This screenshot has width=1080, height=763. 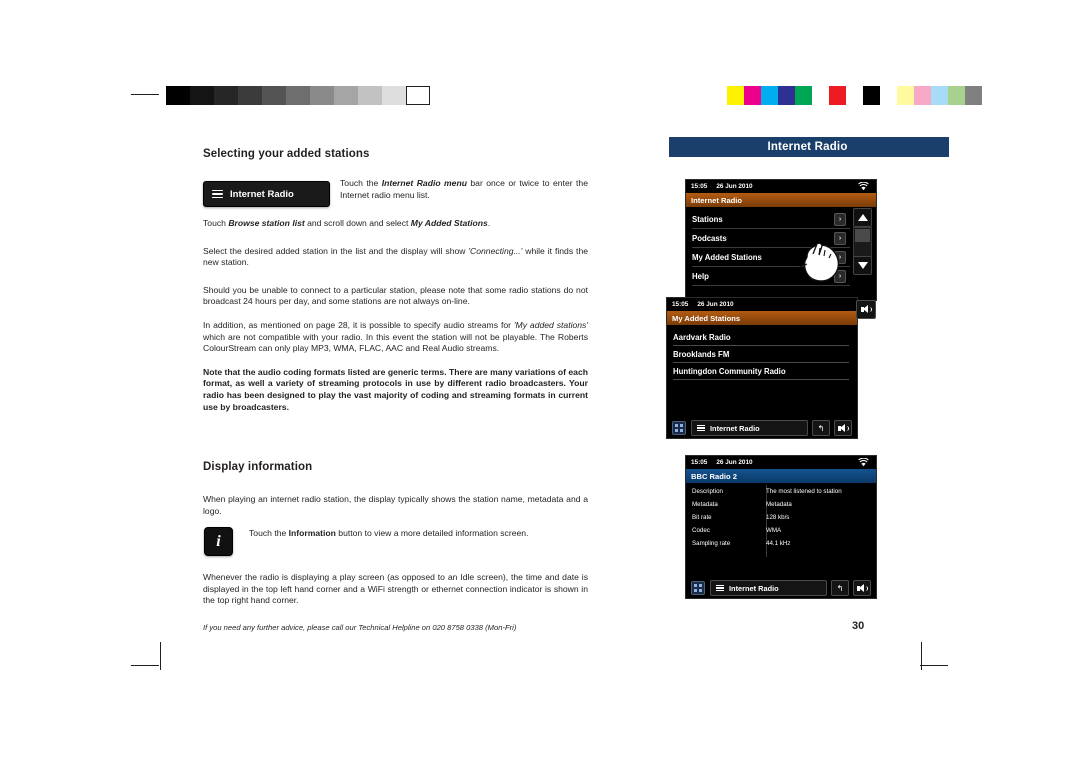 What do you see at coordinates (705, 504) in the screenshot?
I see `row-key: Metadata` at bounding box center [705, 504].